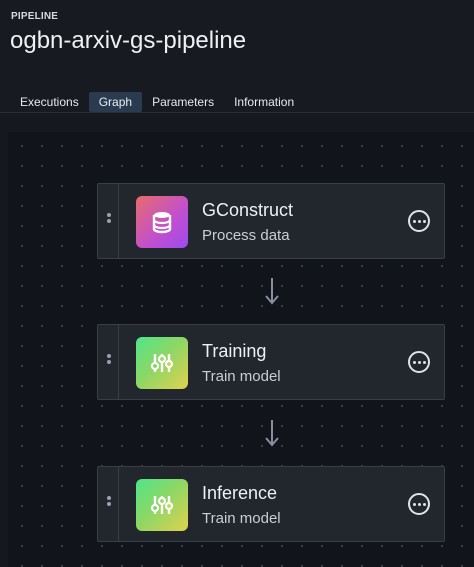 The width and height of the screenshot is (474, 567). I want to click on node-name: Training, so click(234, 351).